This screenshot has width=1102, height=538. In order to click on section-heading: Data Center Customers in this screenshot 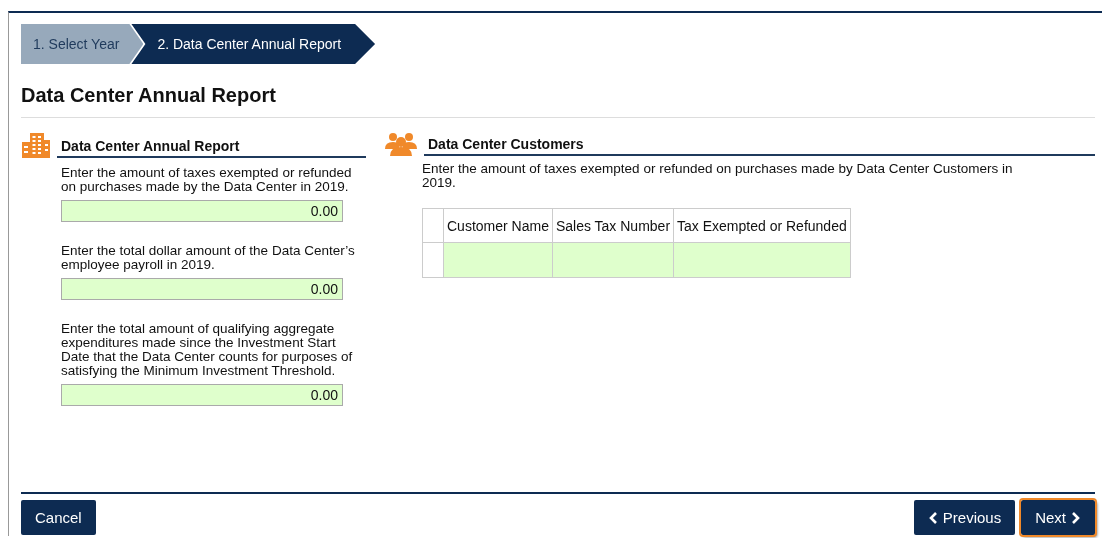, I will do `click(759, 146)`.